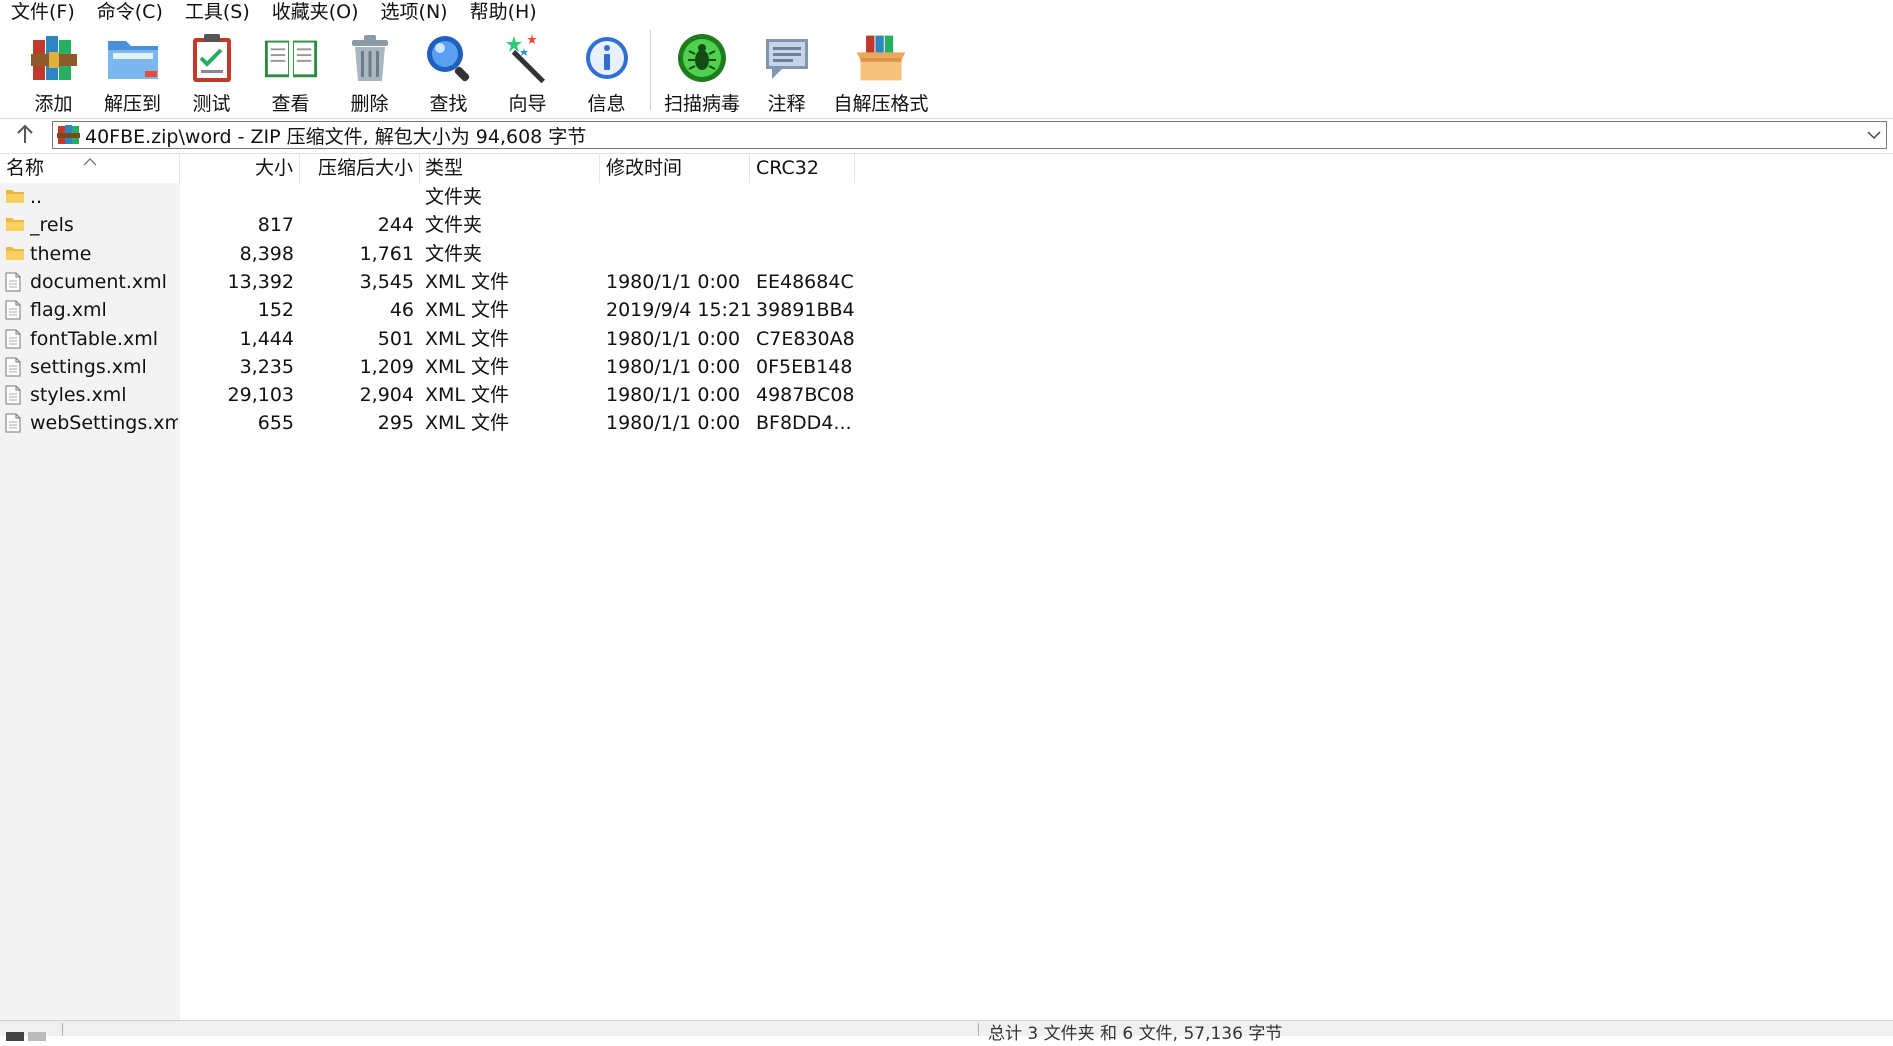 This screenshot has height=1046, width=1893. What do you see at coordinates (946, 13) in the screenshot?
I see `menu-bar: 文件(F) 命令(C) 工具(S) 收藏夹(O) 选项(N) 帮助(H)` at bounding box center [946, 13].